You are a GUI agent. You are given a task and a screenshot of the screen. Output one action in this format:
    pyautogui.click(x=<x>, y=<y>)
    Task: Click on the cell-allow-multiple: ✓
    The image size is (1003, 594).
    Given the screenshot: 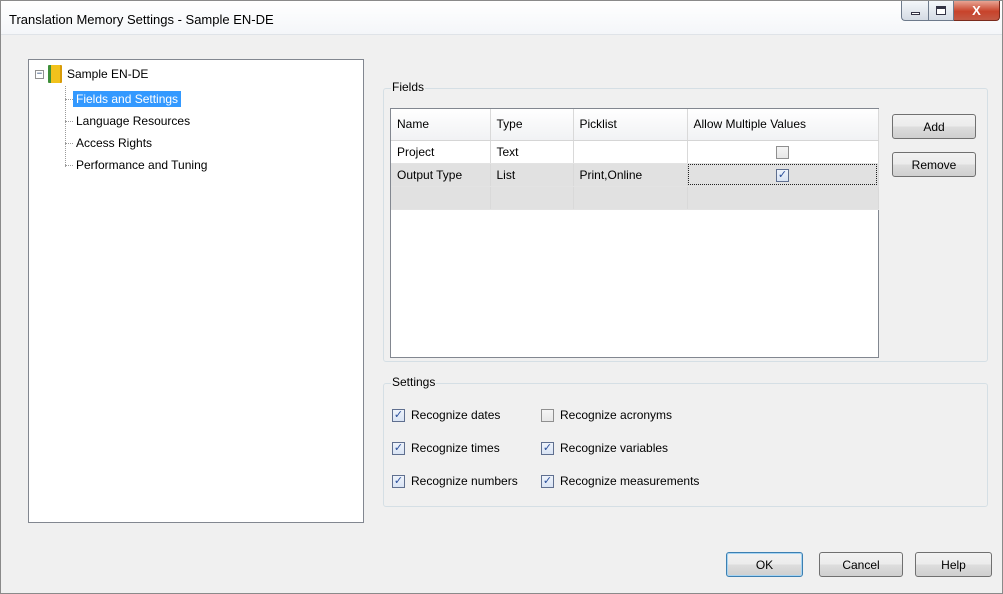 What is the action you would take?
    pyautogui.click(x=783, y=175)
    